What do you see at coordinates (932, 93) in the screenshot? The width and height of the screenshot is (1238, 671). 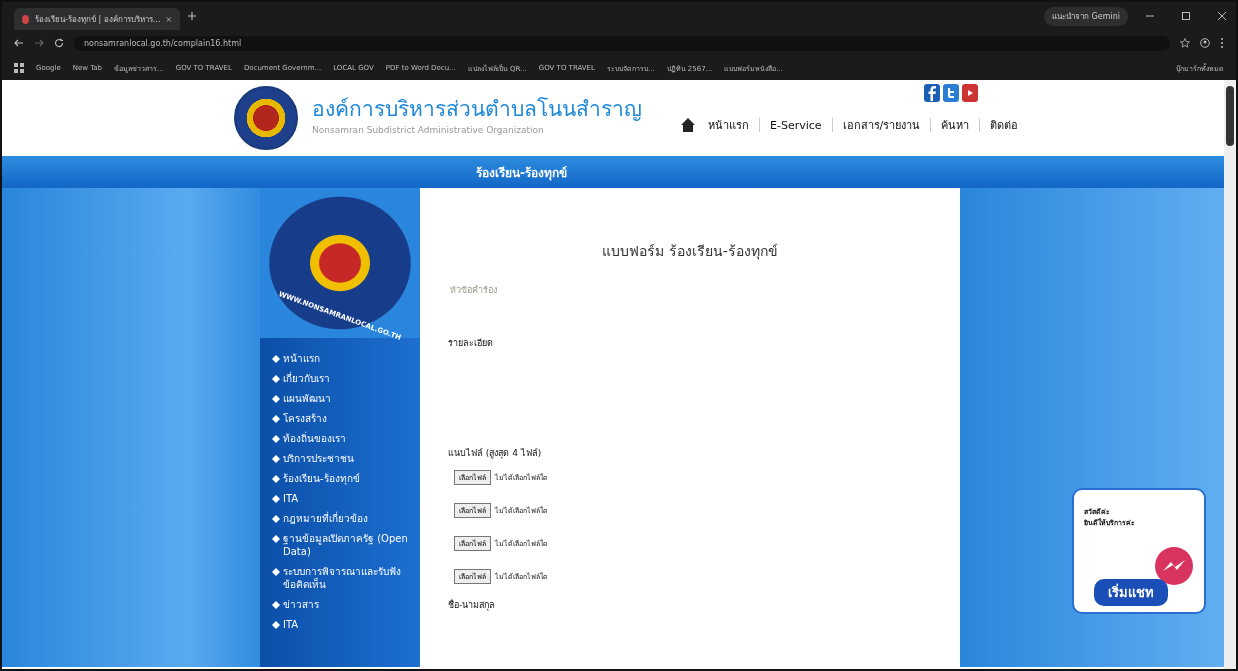 I see `facebook-icon` at bounding box center [932, 93].